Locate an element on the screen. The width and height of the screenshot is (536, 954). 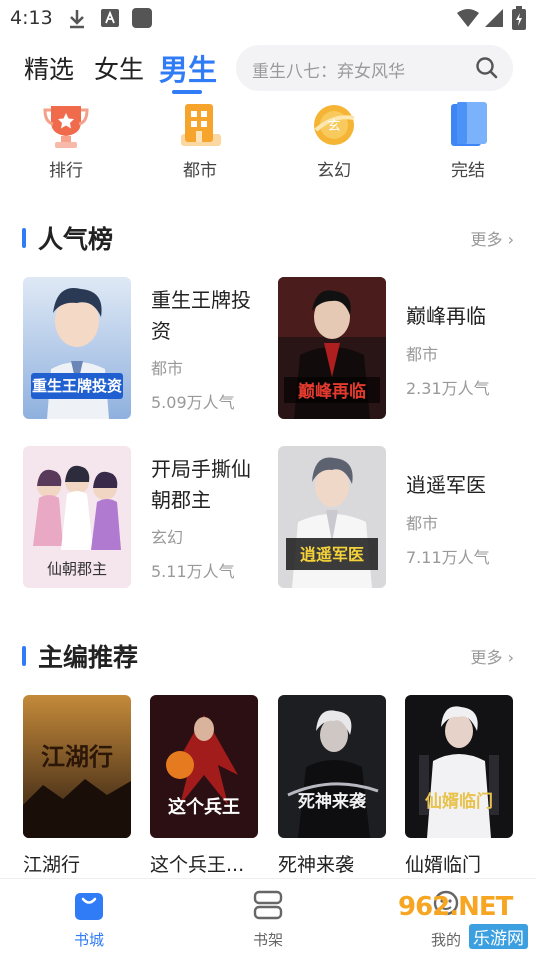
book-cover: 巅峰再临 is located at coordinates (332, 348).